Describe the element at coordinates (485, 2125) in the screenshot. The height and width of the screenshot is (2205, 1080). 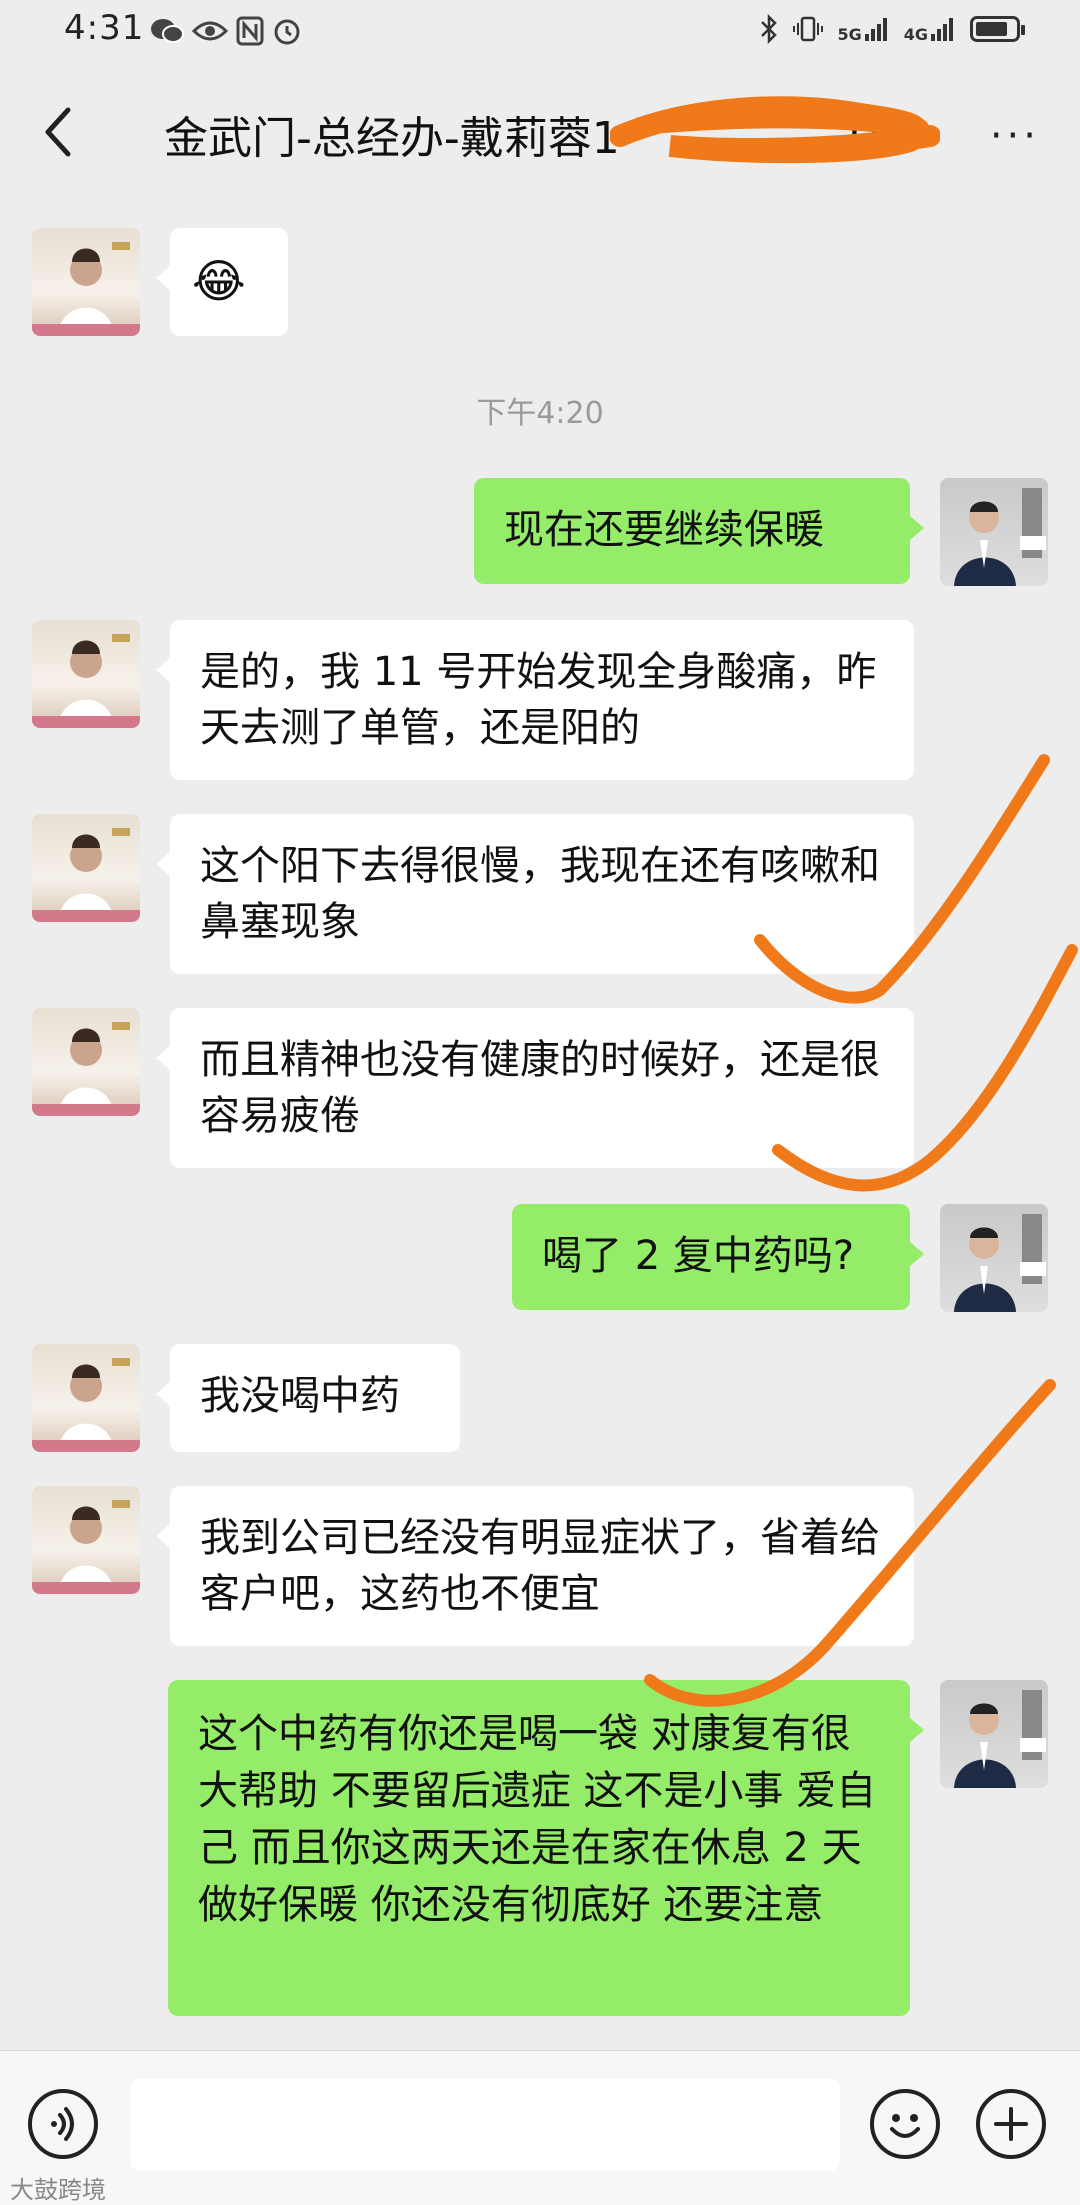
I see `message-input` at that location.